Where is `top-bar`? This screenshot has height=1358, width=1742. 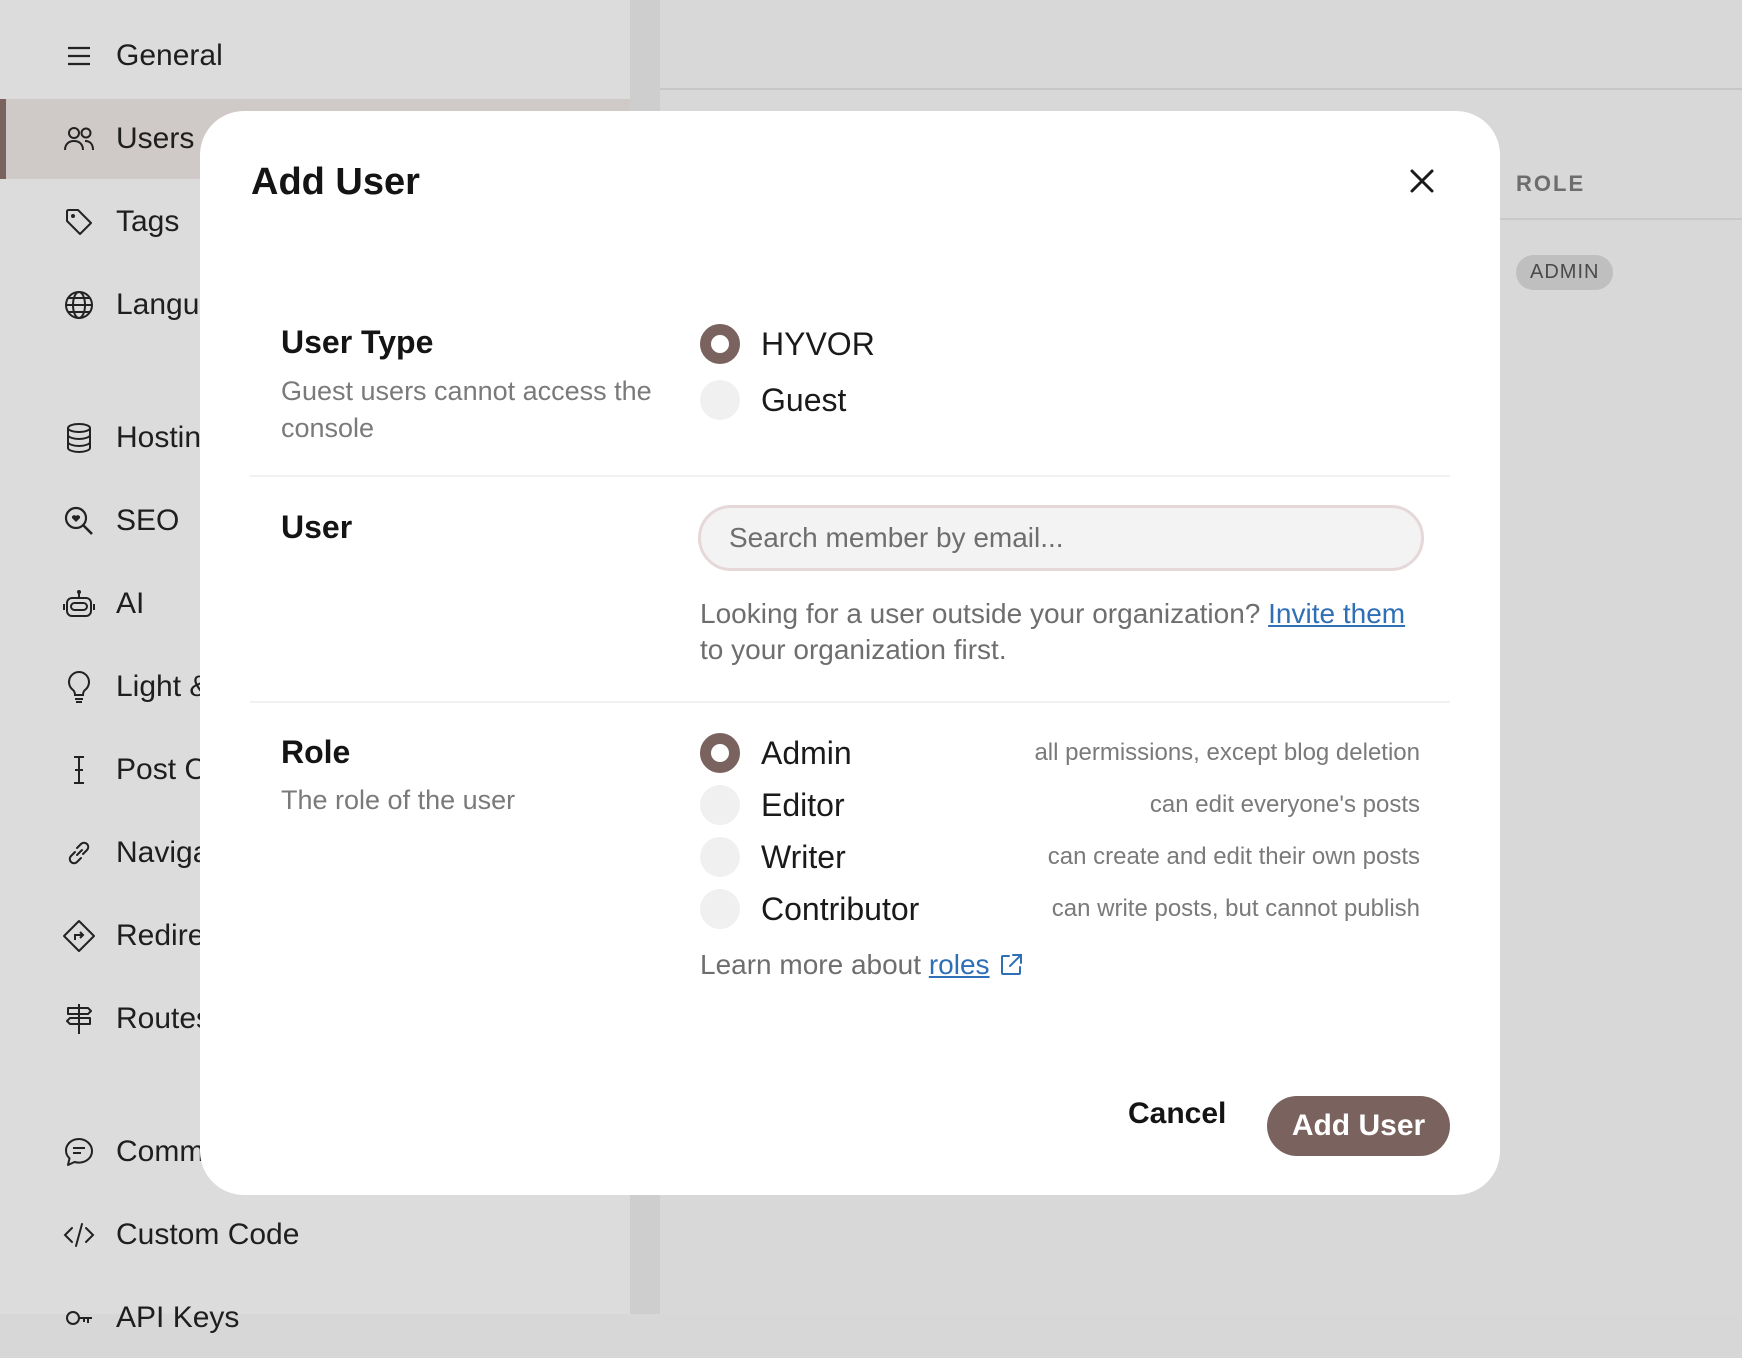
top-bar is located at coordinates (1201, 45).